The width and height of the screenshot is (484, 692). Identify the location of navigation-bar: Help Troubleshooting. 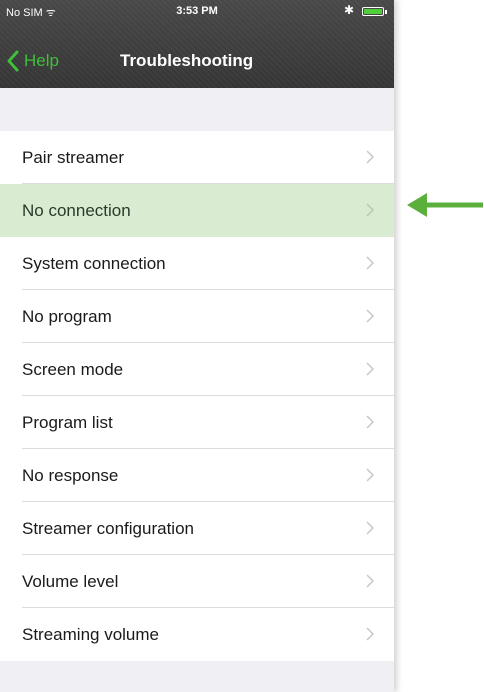
(197, 62).